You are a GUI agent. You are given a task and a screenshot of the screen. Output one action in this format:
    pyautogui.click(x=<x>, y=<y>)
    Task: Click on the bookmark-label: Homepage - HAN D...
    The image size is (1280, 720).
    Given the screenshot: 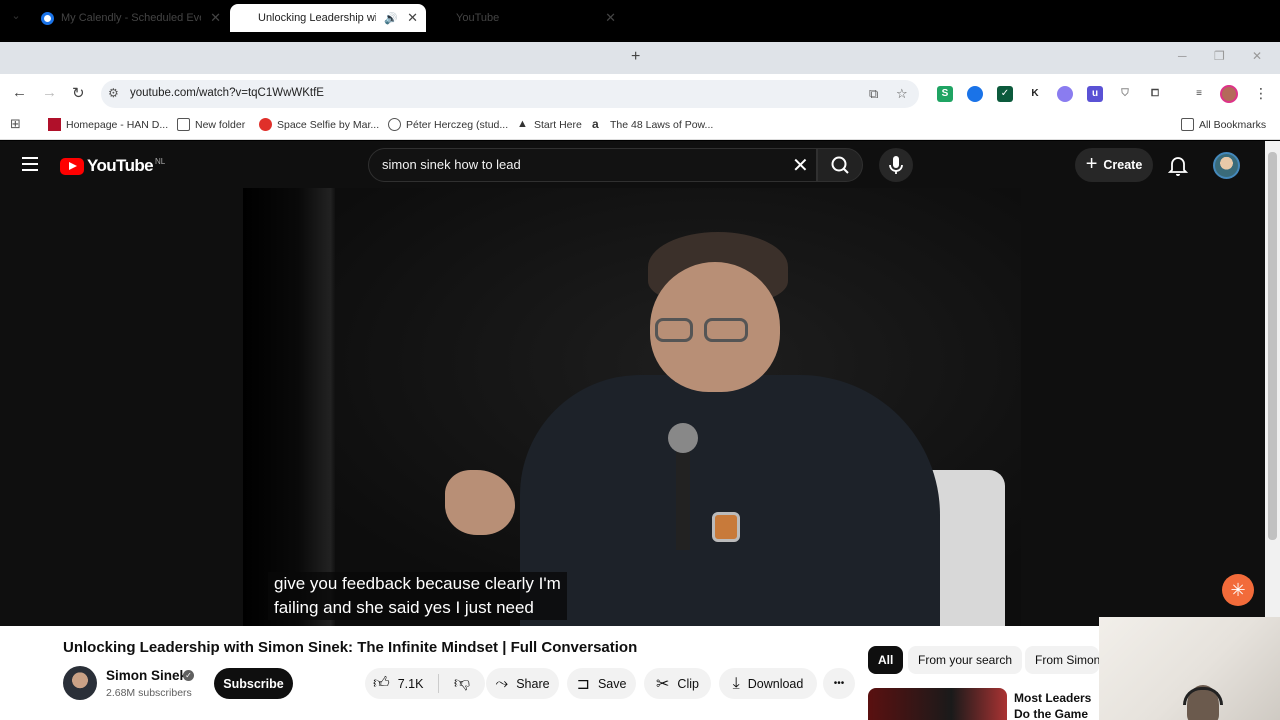 What is the action you would take?
    pyautogui.click(x=117, y=124)
    